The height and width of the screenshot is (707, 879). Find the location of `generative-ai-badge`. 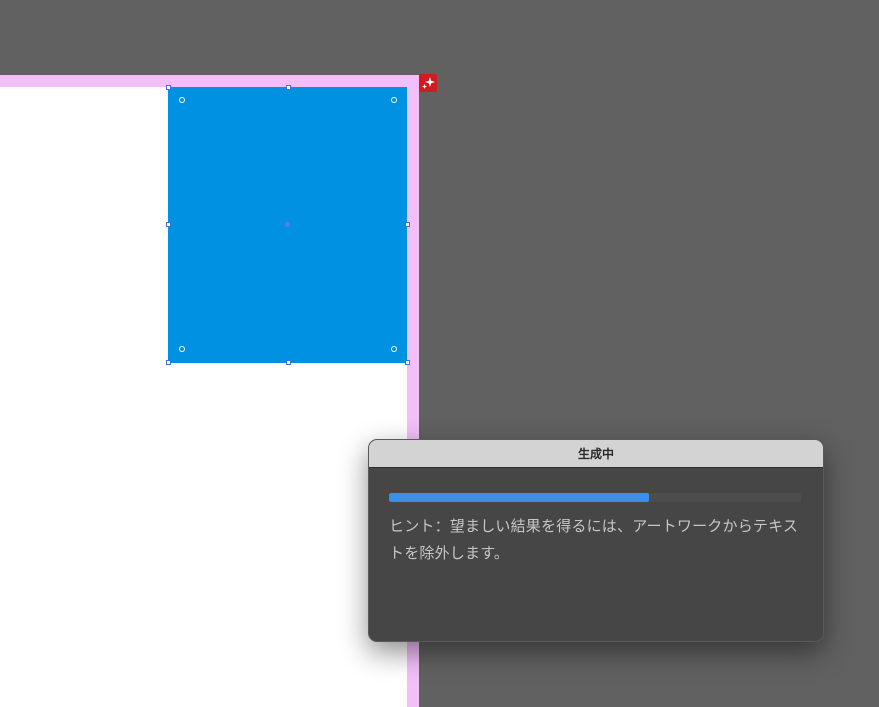

generative-ai-badge is located at coordinates (428, 83).